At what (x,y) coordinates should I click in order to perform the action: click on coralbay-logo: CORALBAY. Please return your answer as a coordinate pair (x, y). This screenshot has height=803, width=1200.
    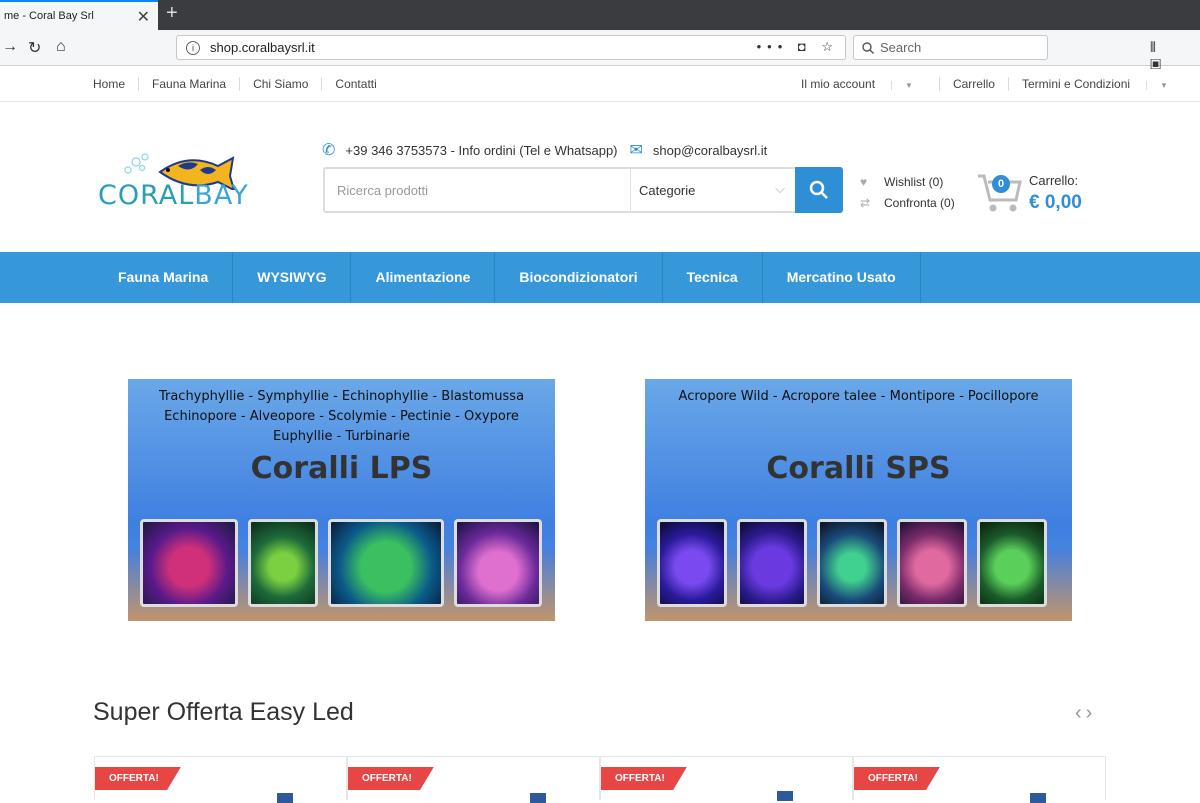
    Looking at the image, I should click on (190, 182).